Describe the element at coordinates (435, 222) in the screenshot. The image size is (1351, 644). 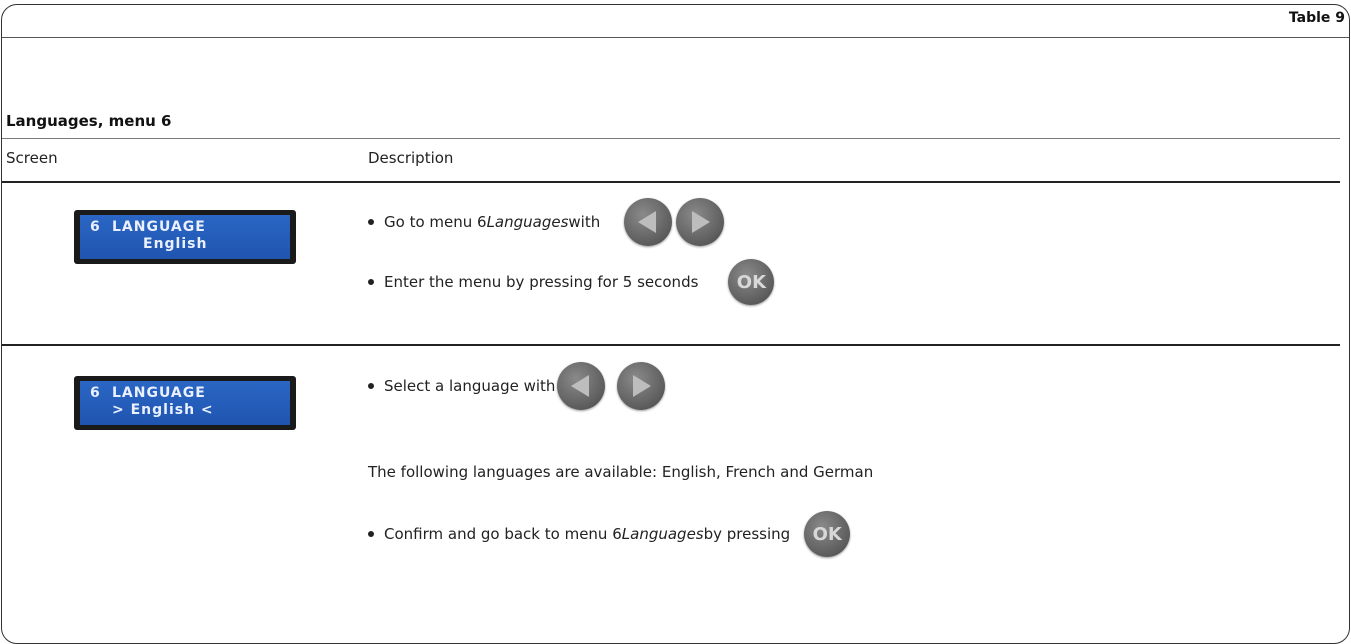
I see `step-text: Go to menu 6` at that location.